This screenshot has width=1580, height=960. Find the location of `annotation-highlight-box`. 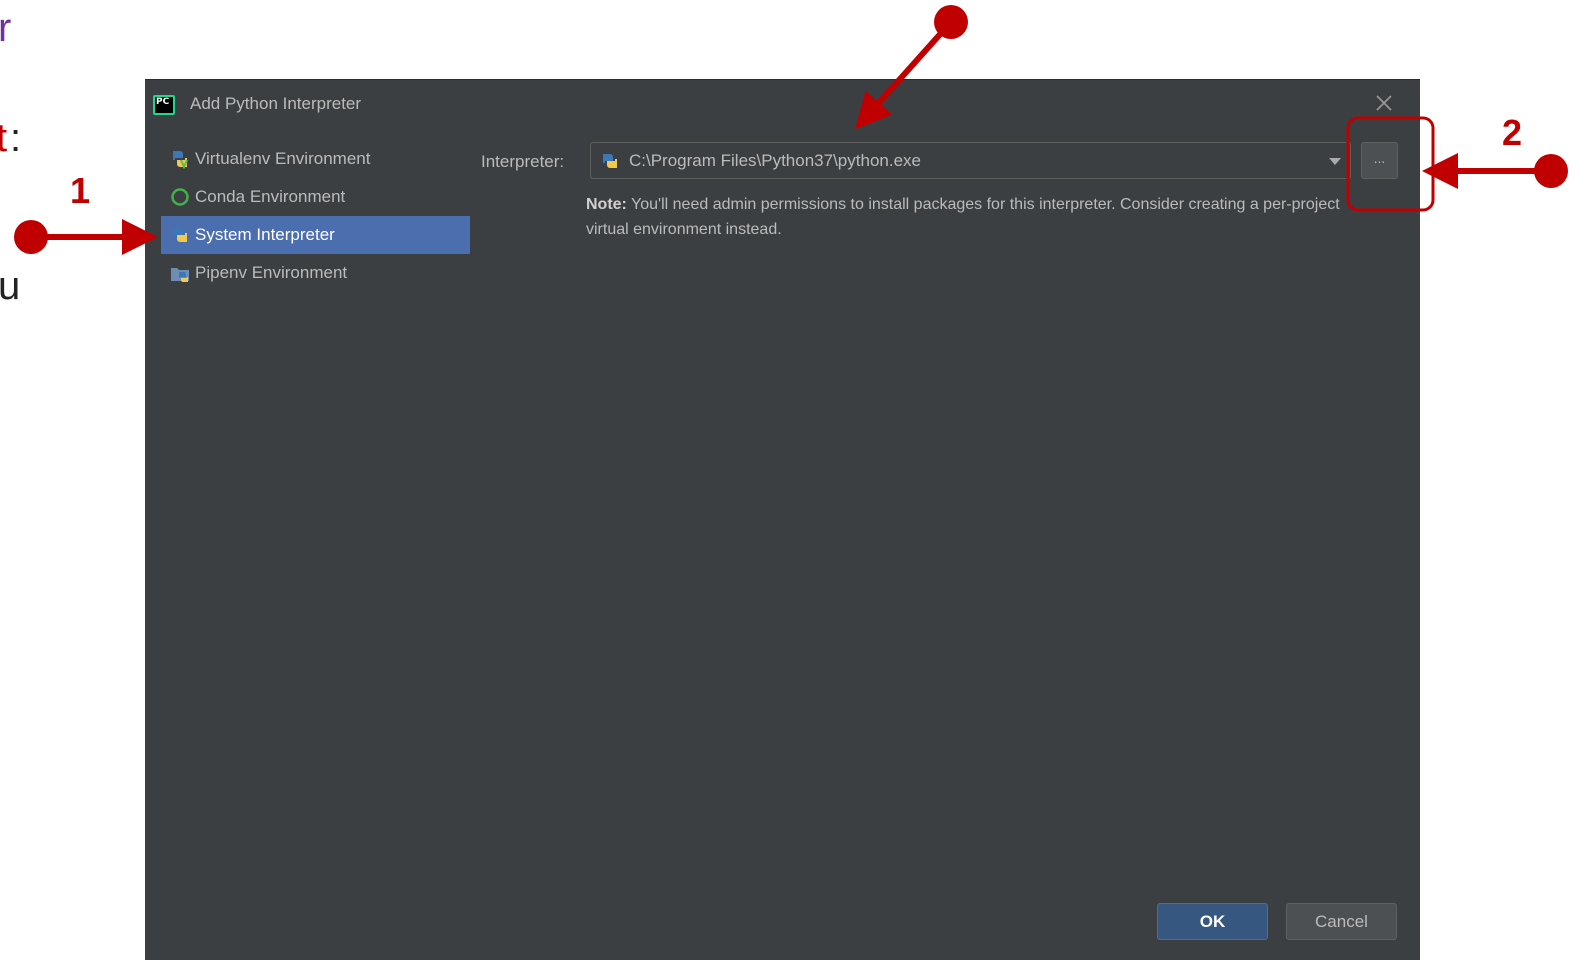

annotation-highlight-box is located at coordinates (1390, 164).